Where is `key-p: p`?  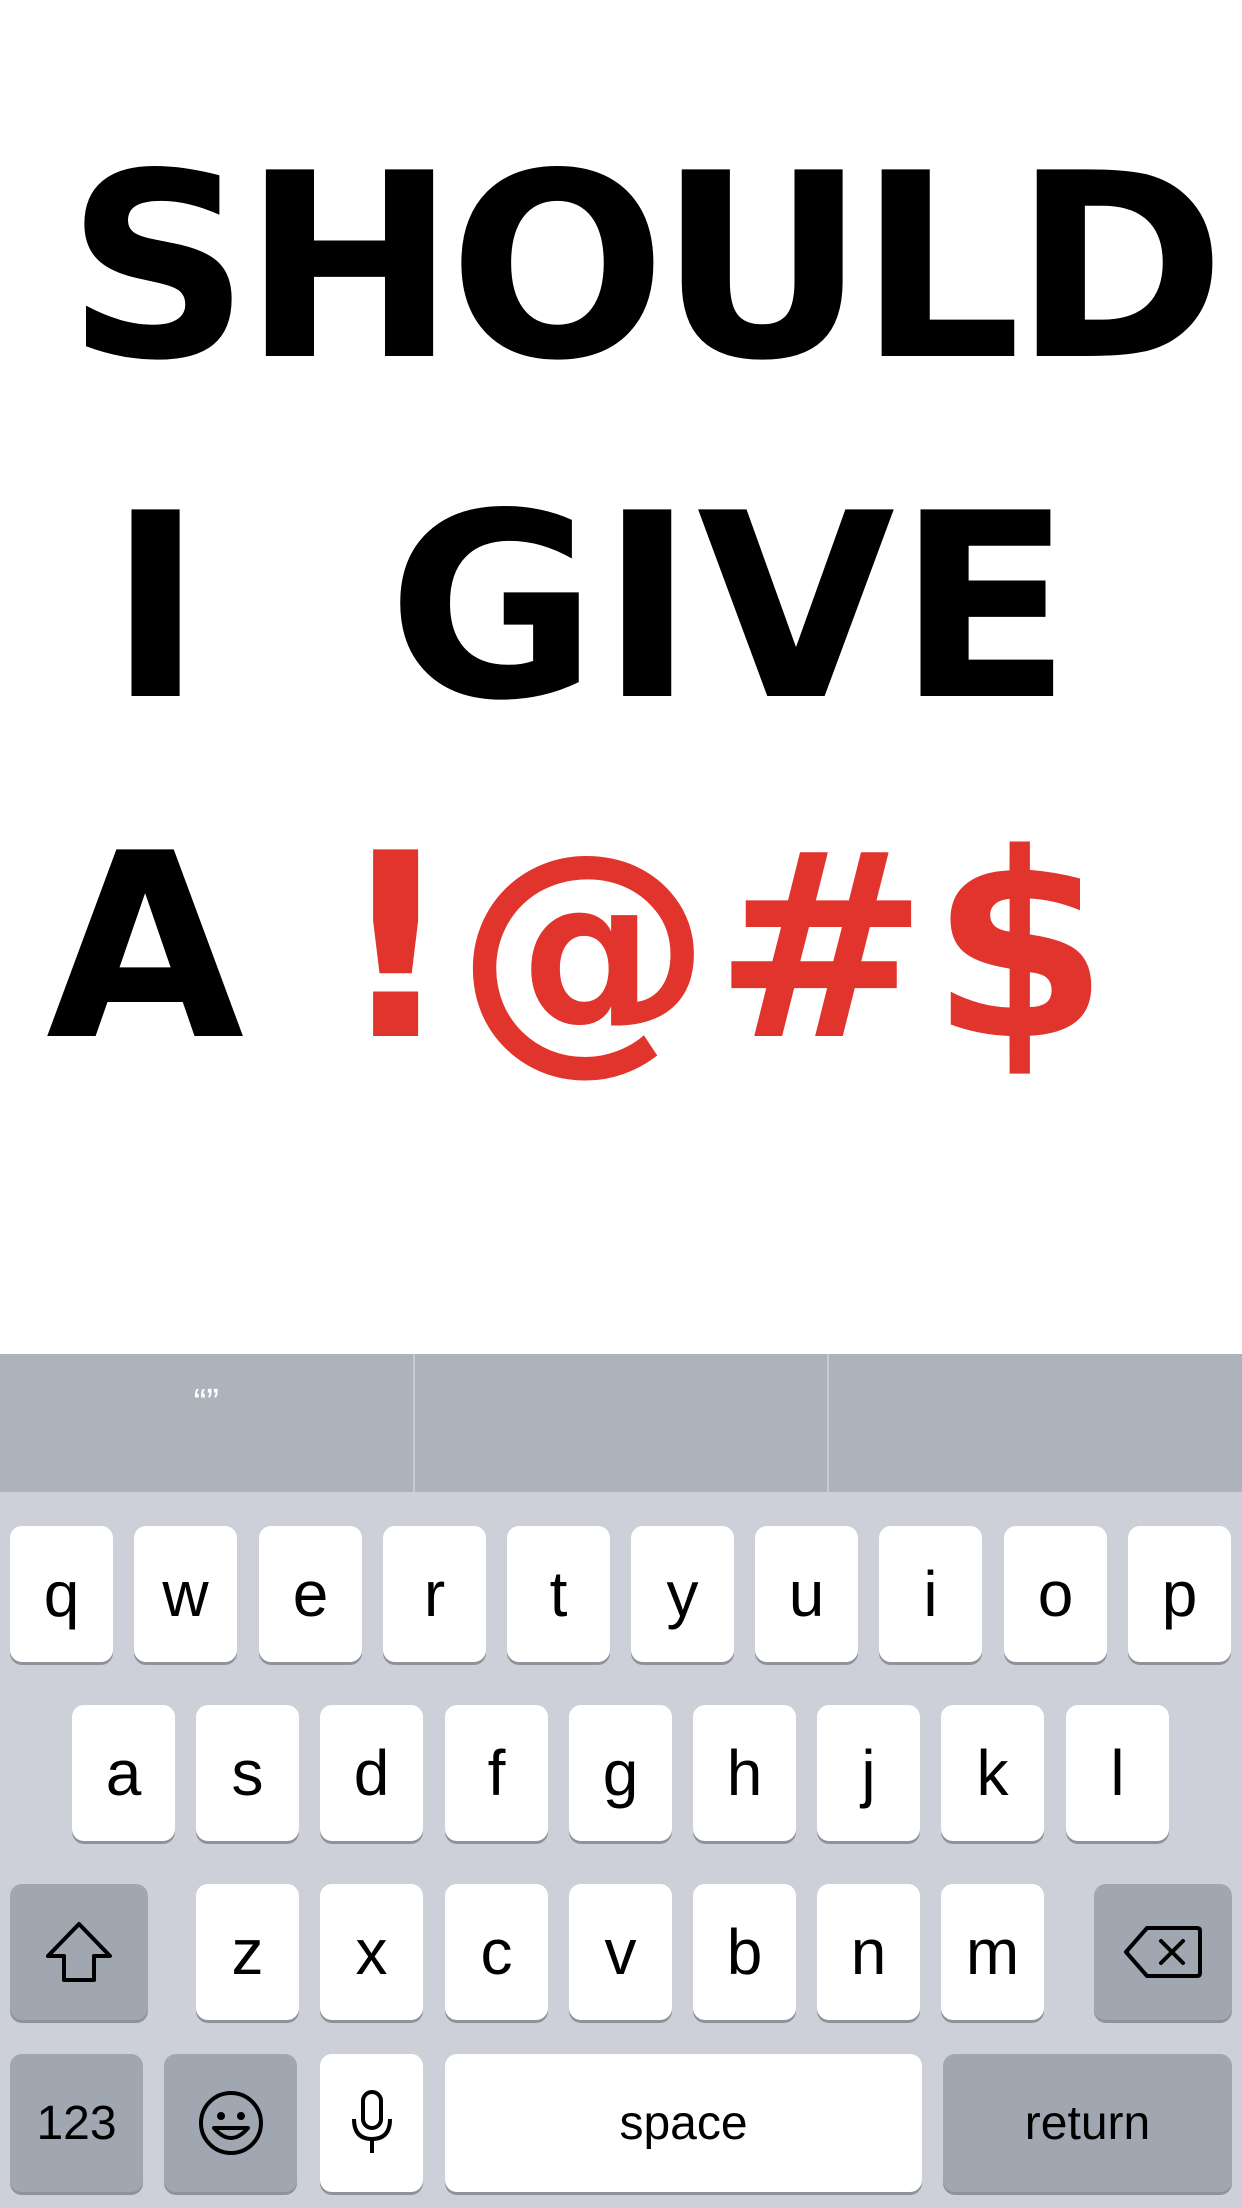 key-p: p is located at coordinates (1179, 1594).